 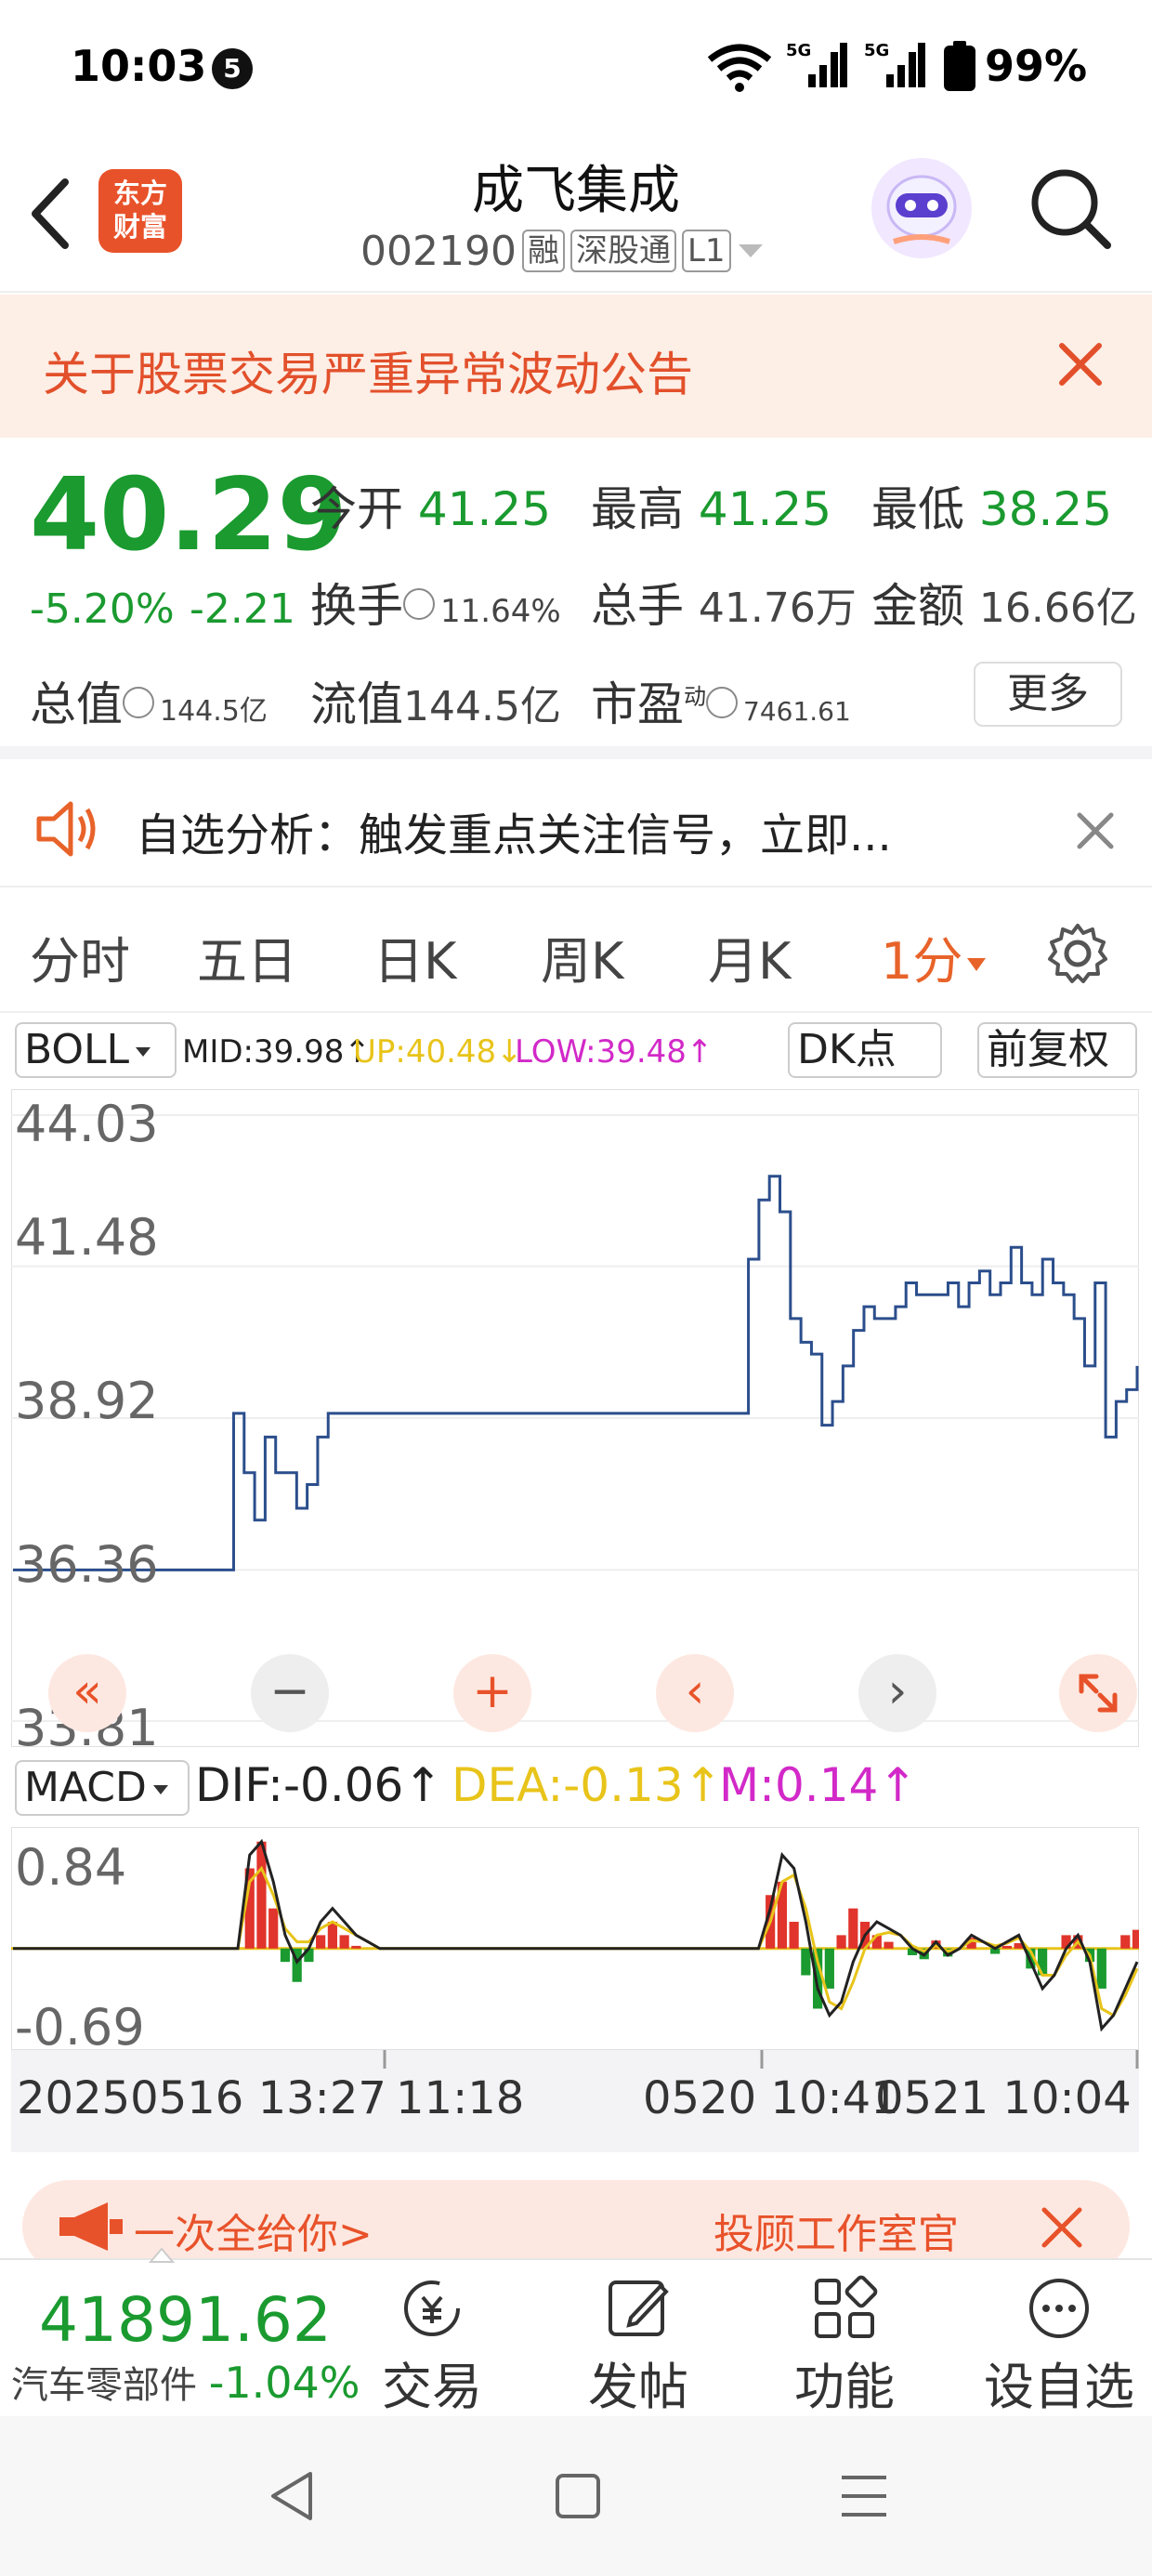 What do you see at coordinates (432, 2308) in the screenshot?
I see `yen-cycle-icon` at bounding box center [432, 2308].